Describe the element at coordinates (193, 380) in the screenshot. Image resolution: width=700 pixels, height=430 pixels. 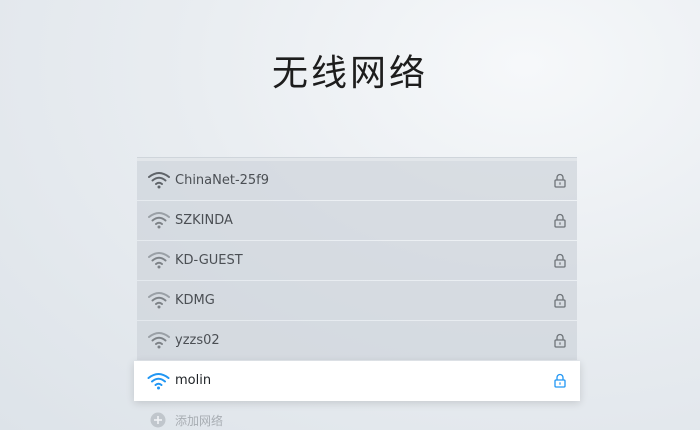
I see `network-name: molin` at that location.